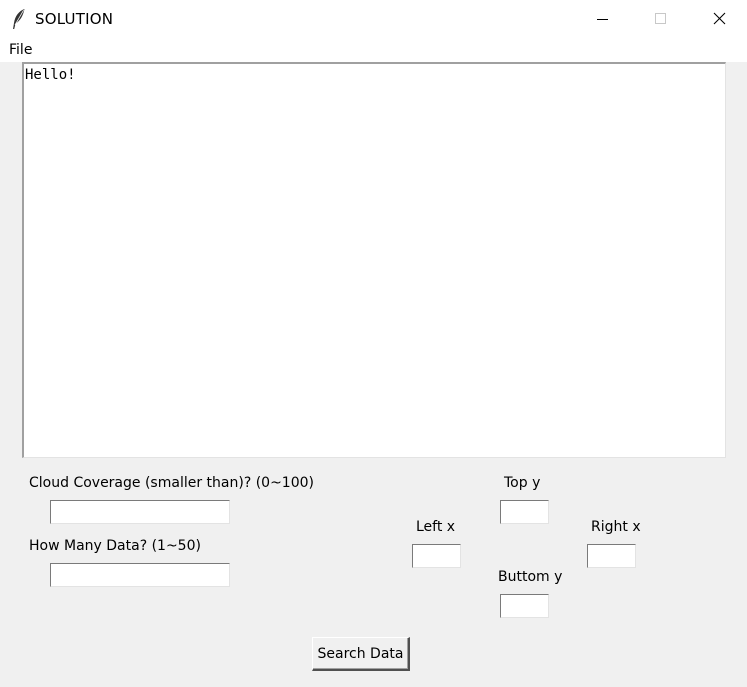 The image size is (747, 687). Describe the element at coordinates (616, 527) in the screenshot. I see `right-x-label: Right x` at that location.